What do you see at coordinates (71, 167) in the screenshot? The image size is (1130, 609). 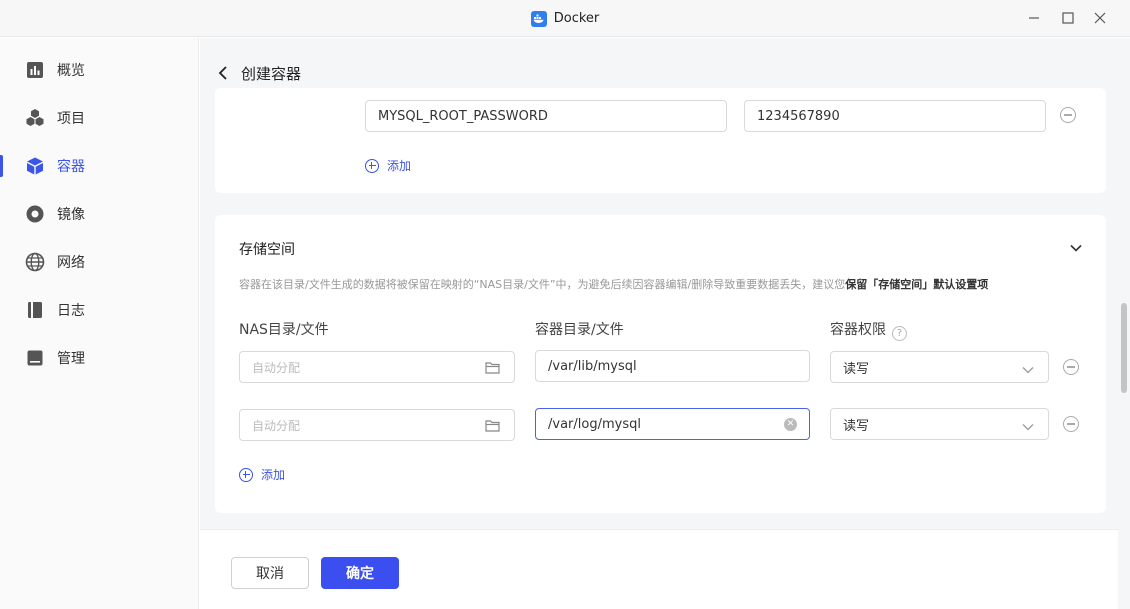 I see `sidebar-item-label: 容器` at bounding box center [71, 167].